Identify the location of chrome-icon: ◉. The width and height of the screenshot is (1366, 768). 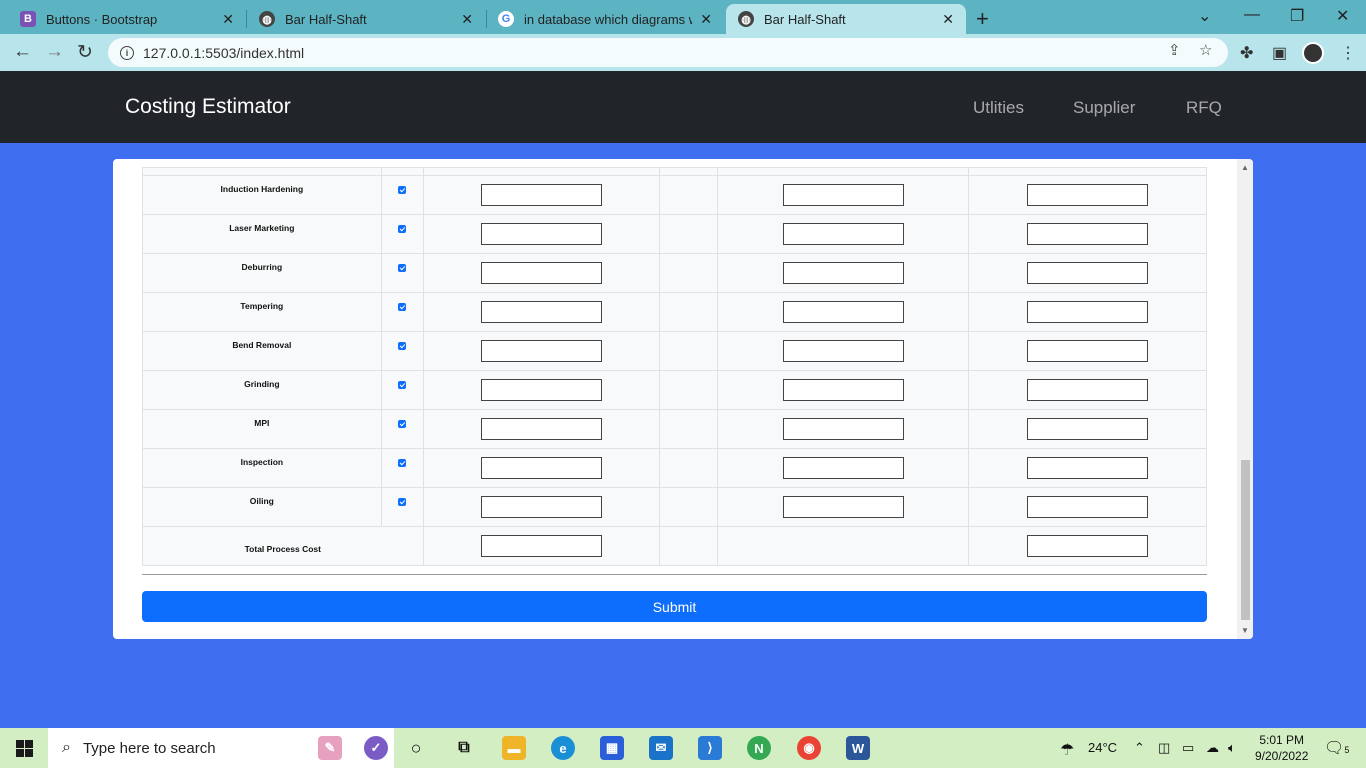
(809, 748).